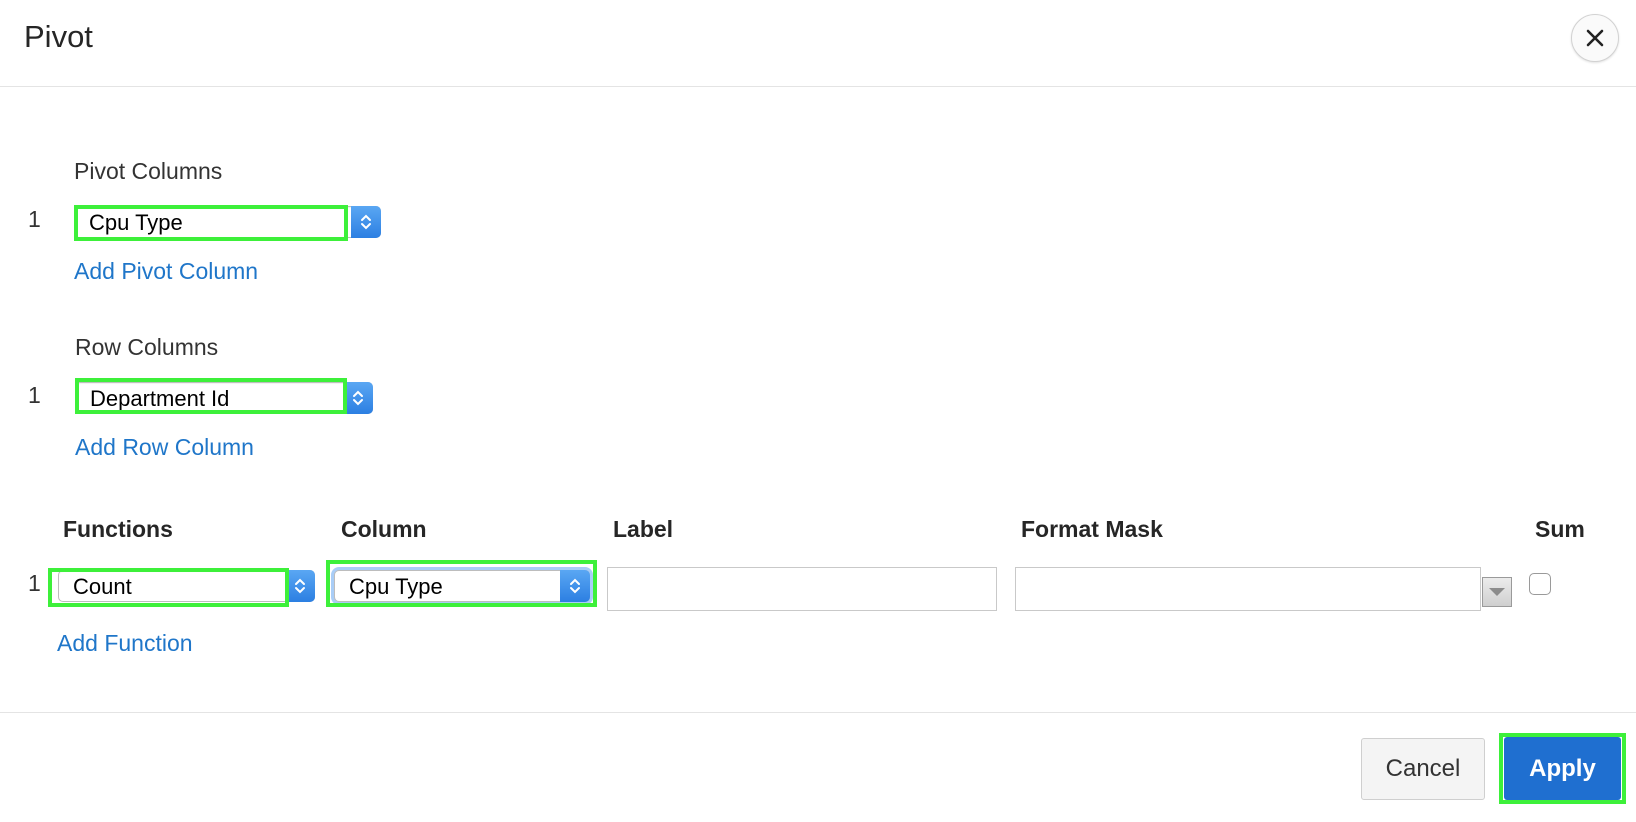 The image size is (1636, 822). I want to click on dialog-header, so click(818, 43).